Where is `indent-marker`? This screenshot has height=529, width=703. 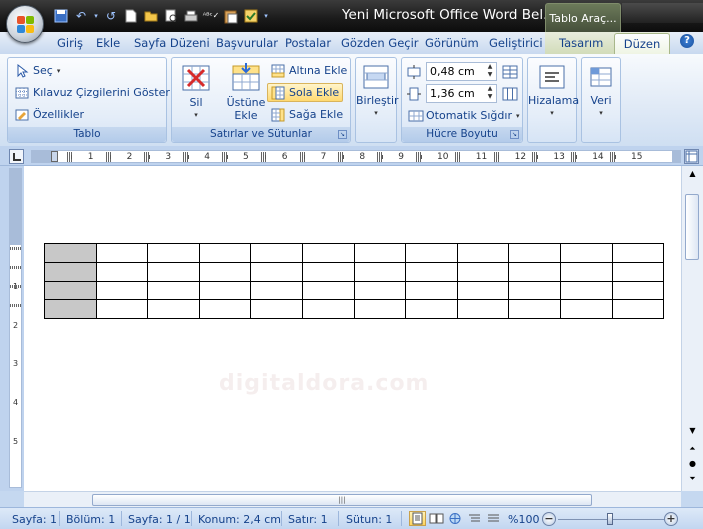 indent-marker is located at coordinates (54, 156).